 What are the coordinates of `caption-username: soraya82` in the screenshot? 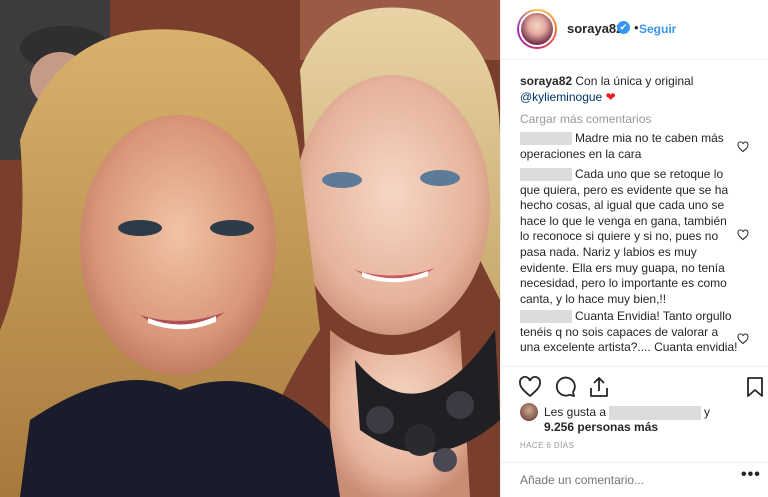 It's located at (546, 81).